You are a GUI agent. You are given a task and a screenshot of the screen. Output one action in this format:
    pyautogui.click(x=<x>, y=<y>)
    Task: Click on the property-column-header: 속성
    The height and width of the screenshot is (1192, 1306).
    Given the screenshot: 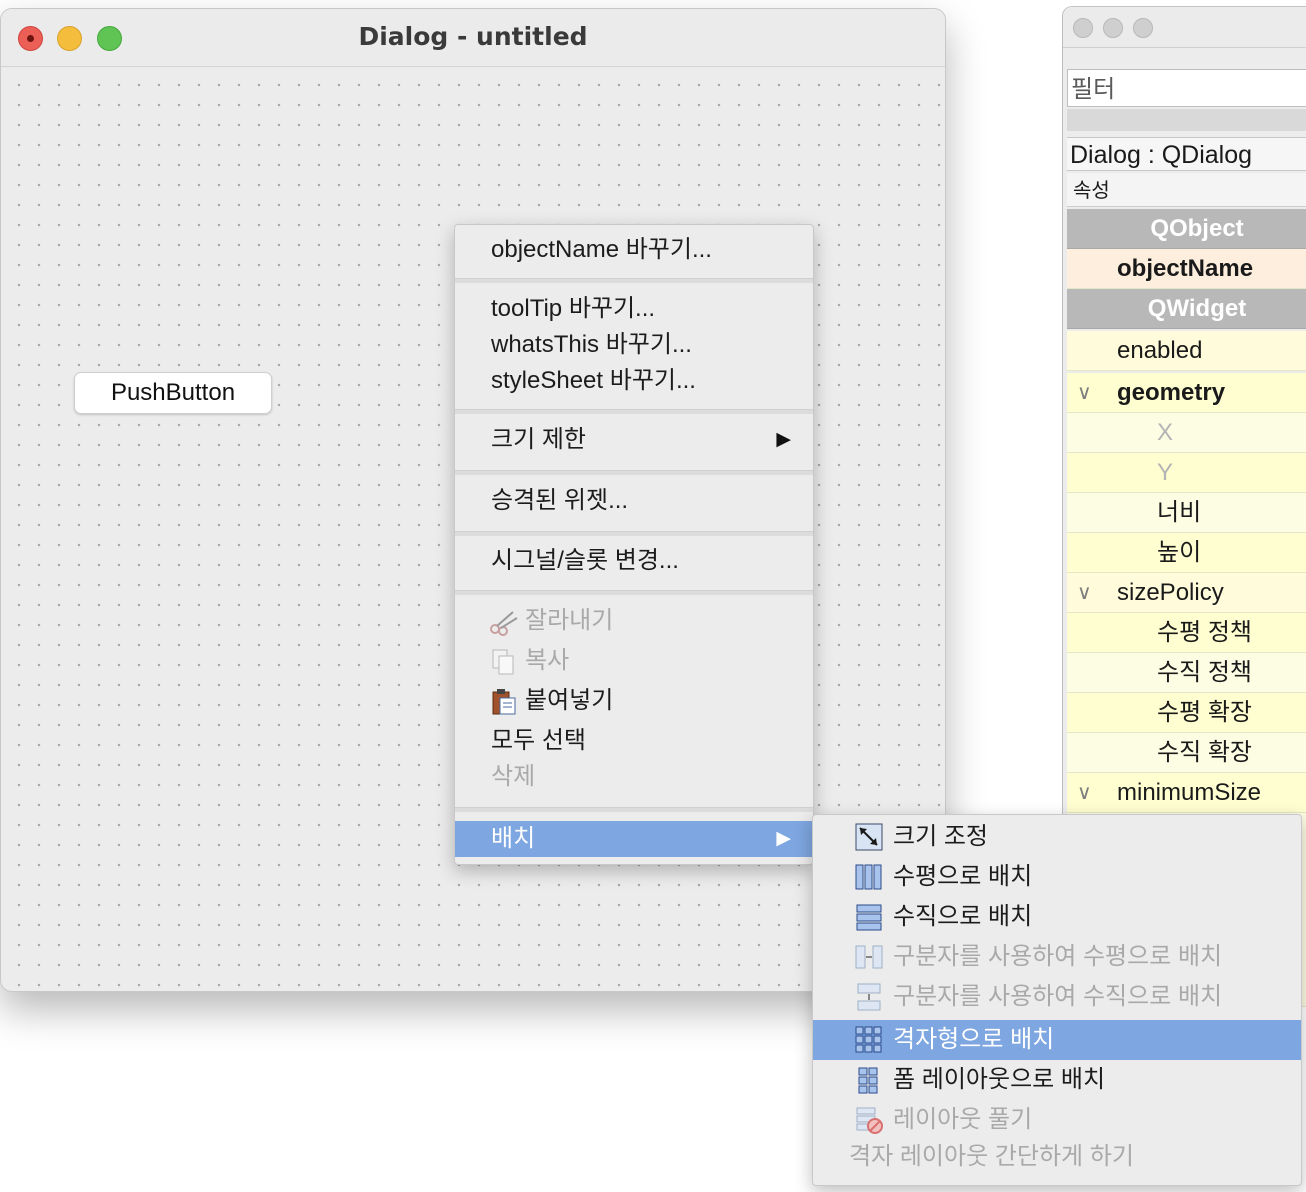 What is the action you would take?
    pyautogui.click(x=1186, y=190)
    